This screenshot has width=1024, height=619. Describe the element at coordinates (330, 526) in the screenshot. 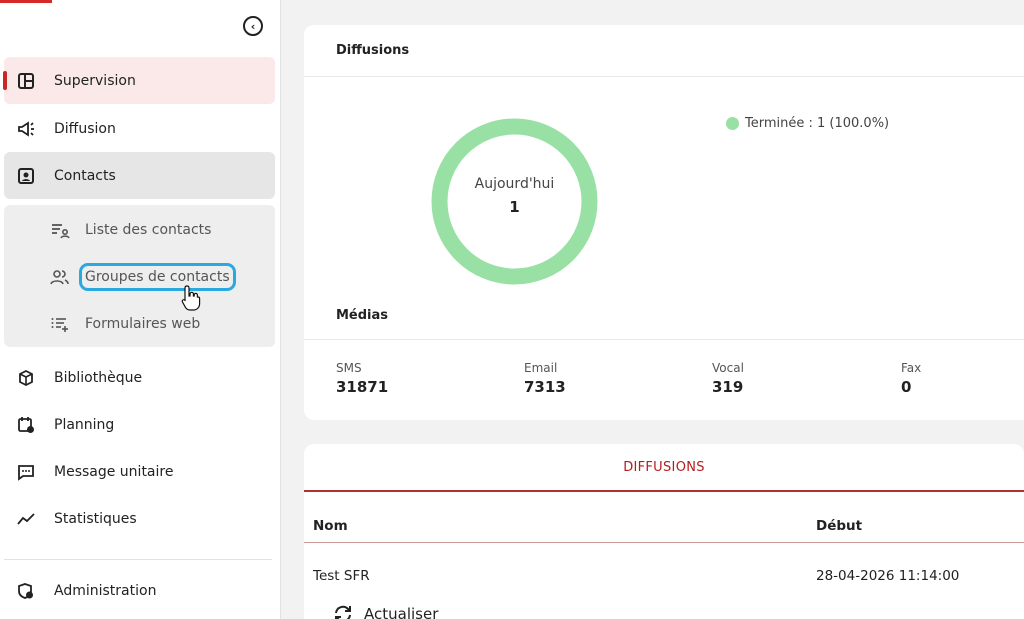

I see `column-header-nom: Nom` at that location.